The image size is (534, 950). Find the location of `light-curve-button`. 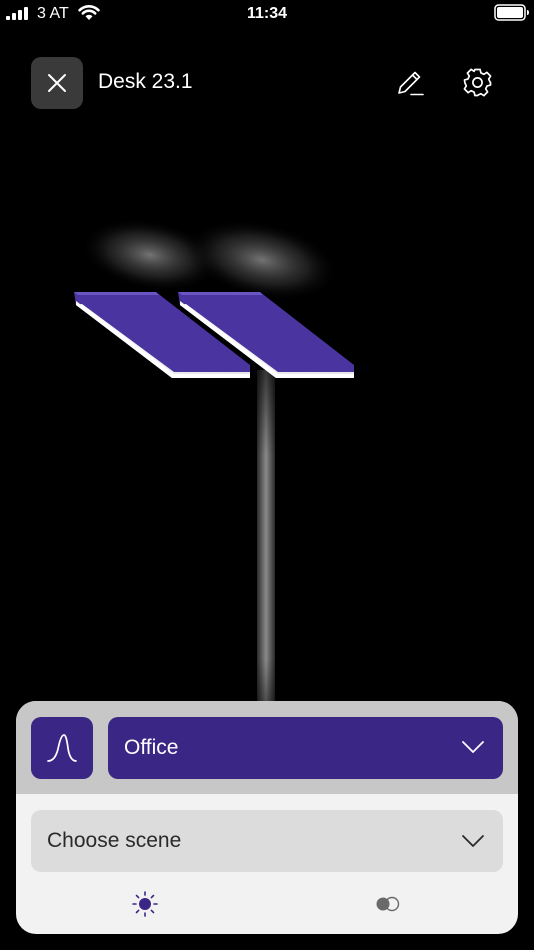

light-curve-button is located at coordinates (62, 748).